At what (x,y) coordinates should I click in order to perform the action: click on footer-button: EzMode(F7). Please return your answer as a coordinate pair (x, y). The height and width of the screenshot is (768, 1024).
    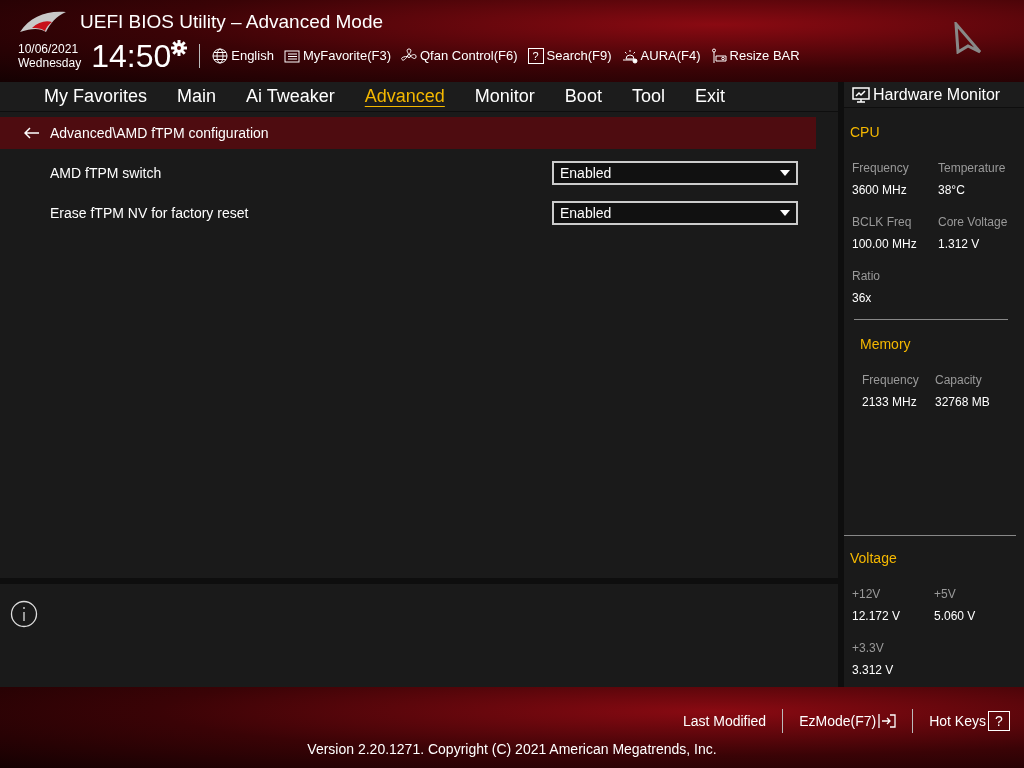
    Looking at the image, I should click on (848, 721).